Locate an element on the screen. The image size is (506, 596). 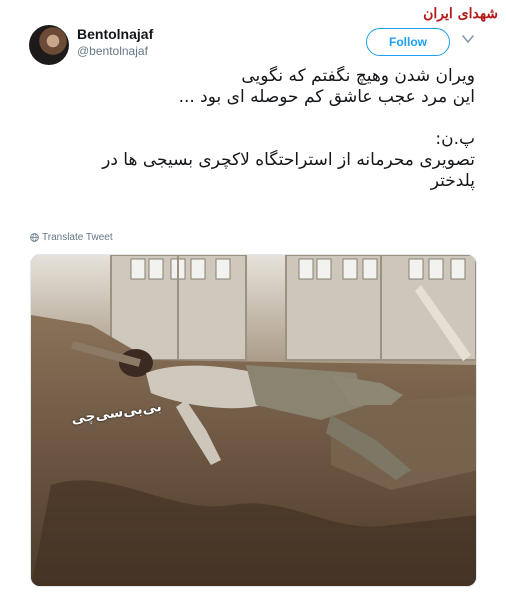
translate-label: Translate Tweet is located at coordinates (77, 237).